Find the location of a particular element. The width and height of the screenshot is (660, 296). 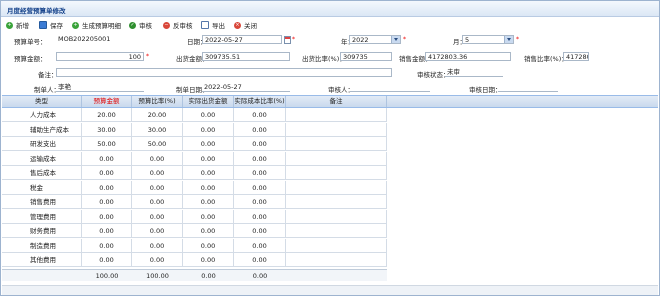

month-value: 5 is located at coordinates (467, 40).